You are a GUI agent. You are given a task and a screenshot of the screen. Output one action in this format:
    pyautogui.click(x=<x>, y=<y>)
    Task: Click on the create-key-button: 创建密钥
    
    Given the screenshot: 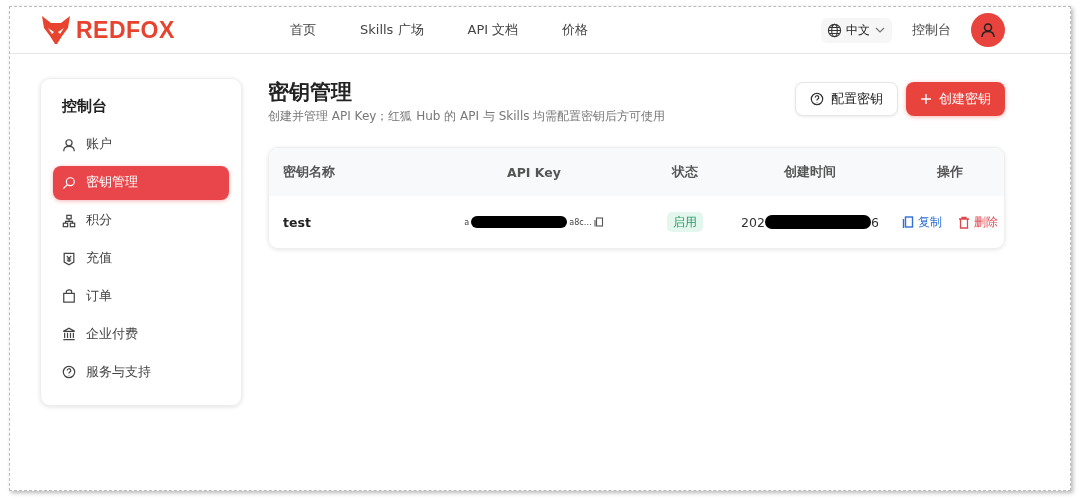 What is the action you would take?
    pyautogui.click(x=955, y=99)
    